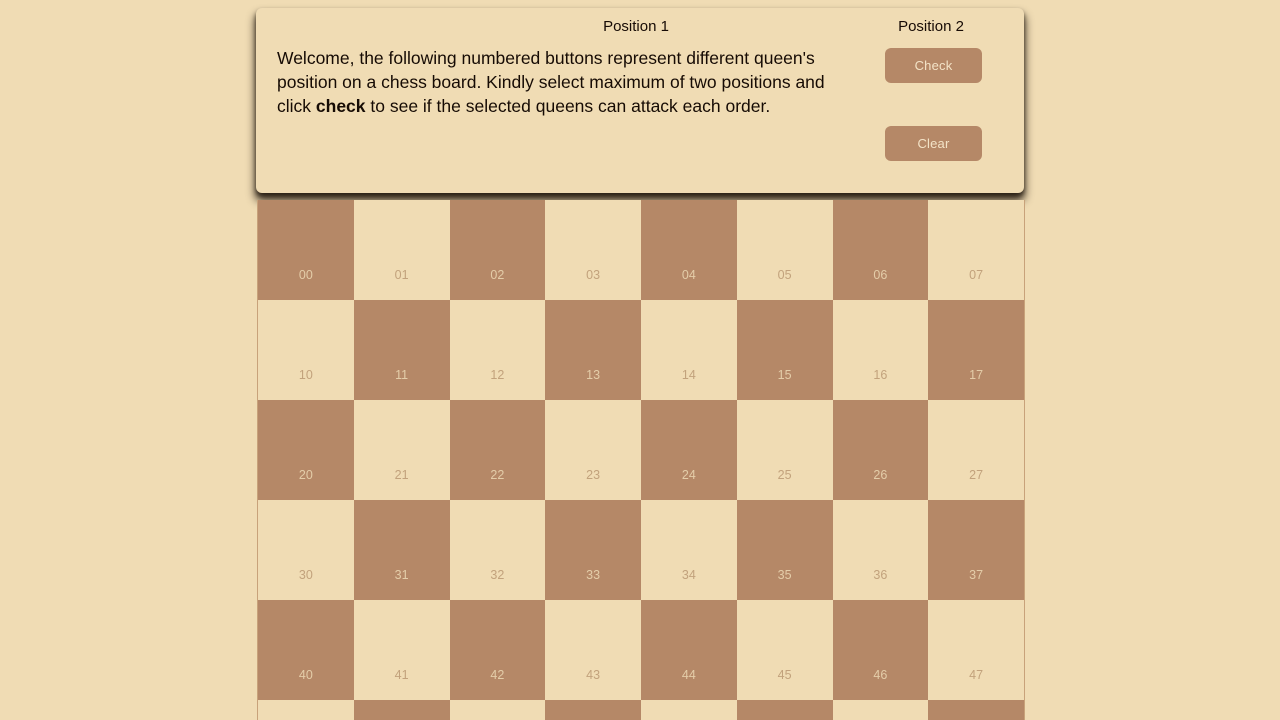  Describe the element at coordinates (784, 250) in the screenshot. I see `board-cell-05: 05` at that location.